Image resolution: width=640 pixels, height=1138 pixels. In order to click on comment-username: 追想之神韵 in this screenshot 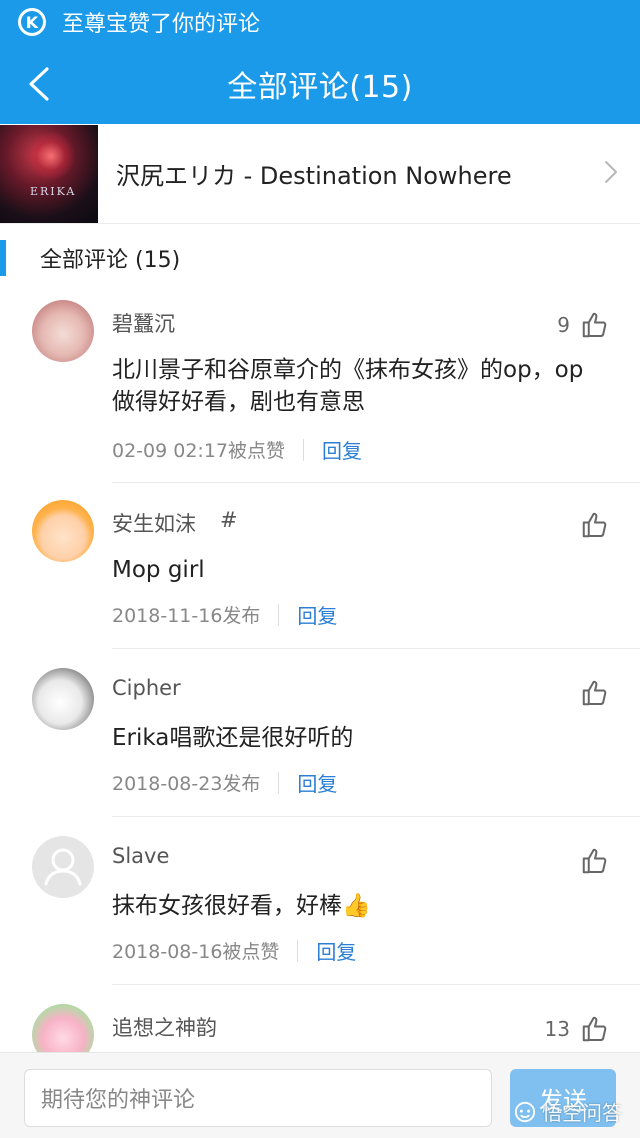, I will do `click(164, 1027)`.